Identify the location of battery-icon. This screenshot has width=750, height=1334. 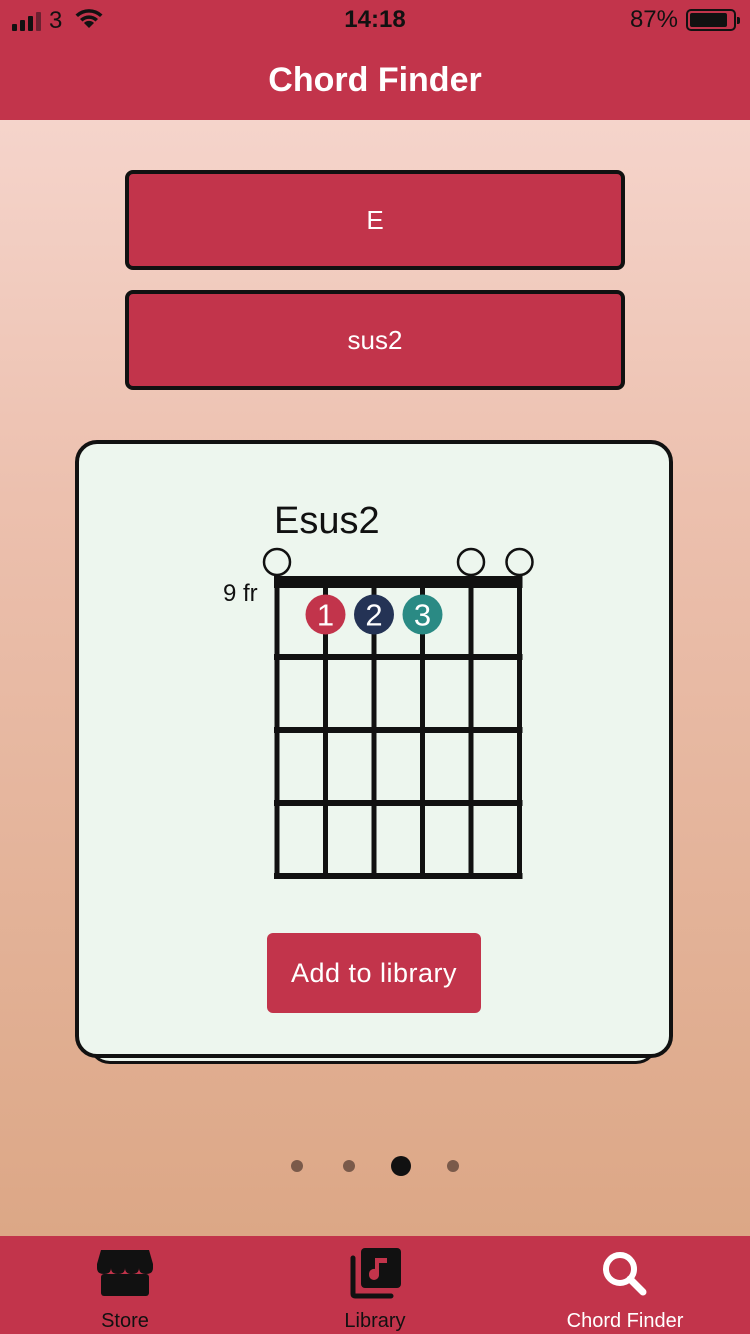
(713, 20).